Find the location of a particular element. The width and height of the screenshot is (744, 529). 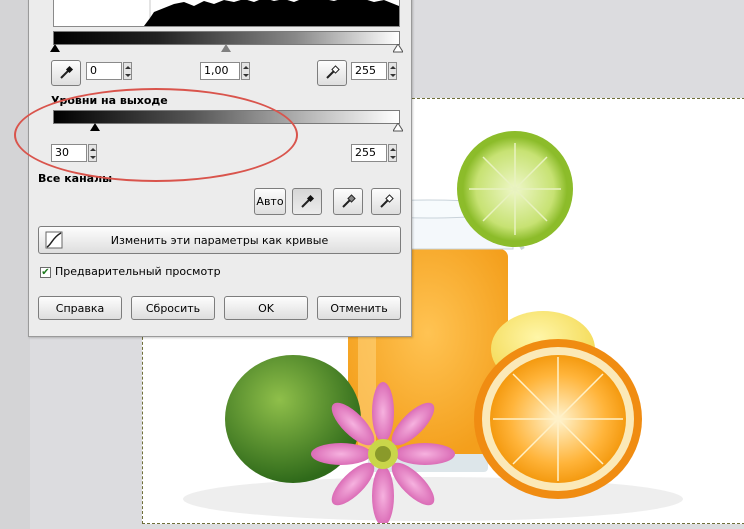

input-gamma-handle is located at coordinates (226, 48).